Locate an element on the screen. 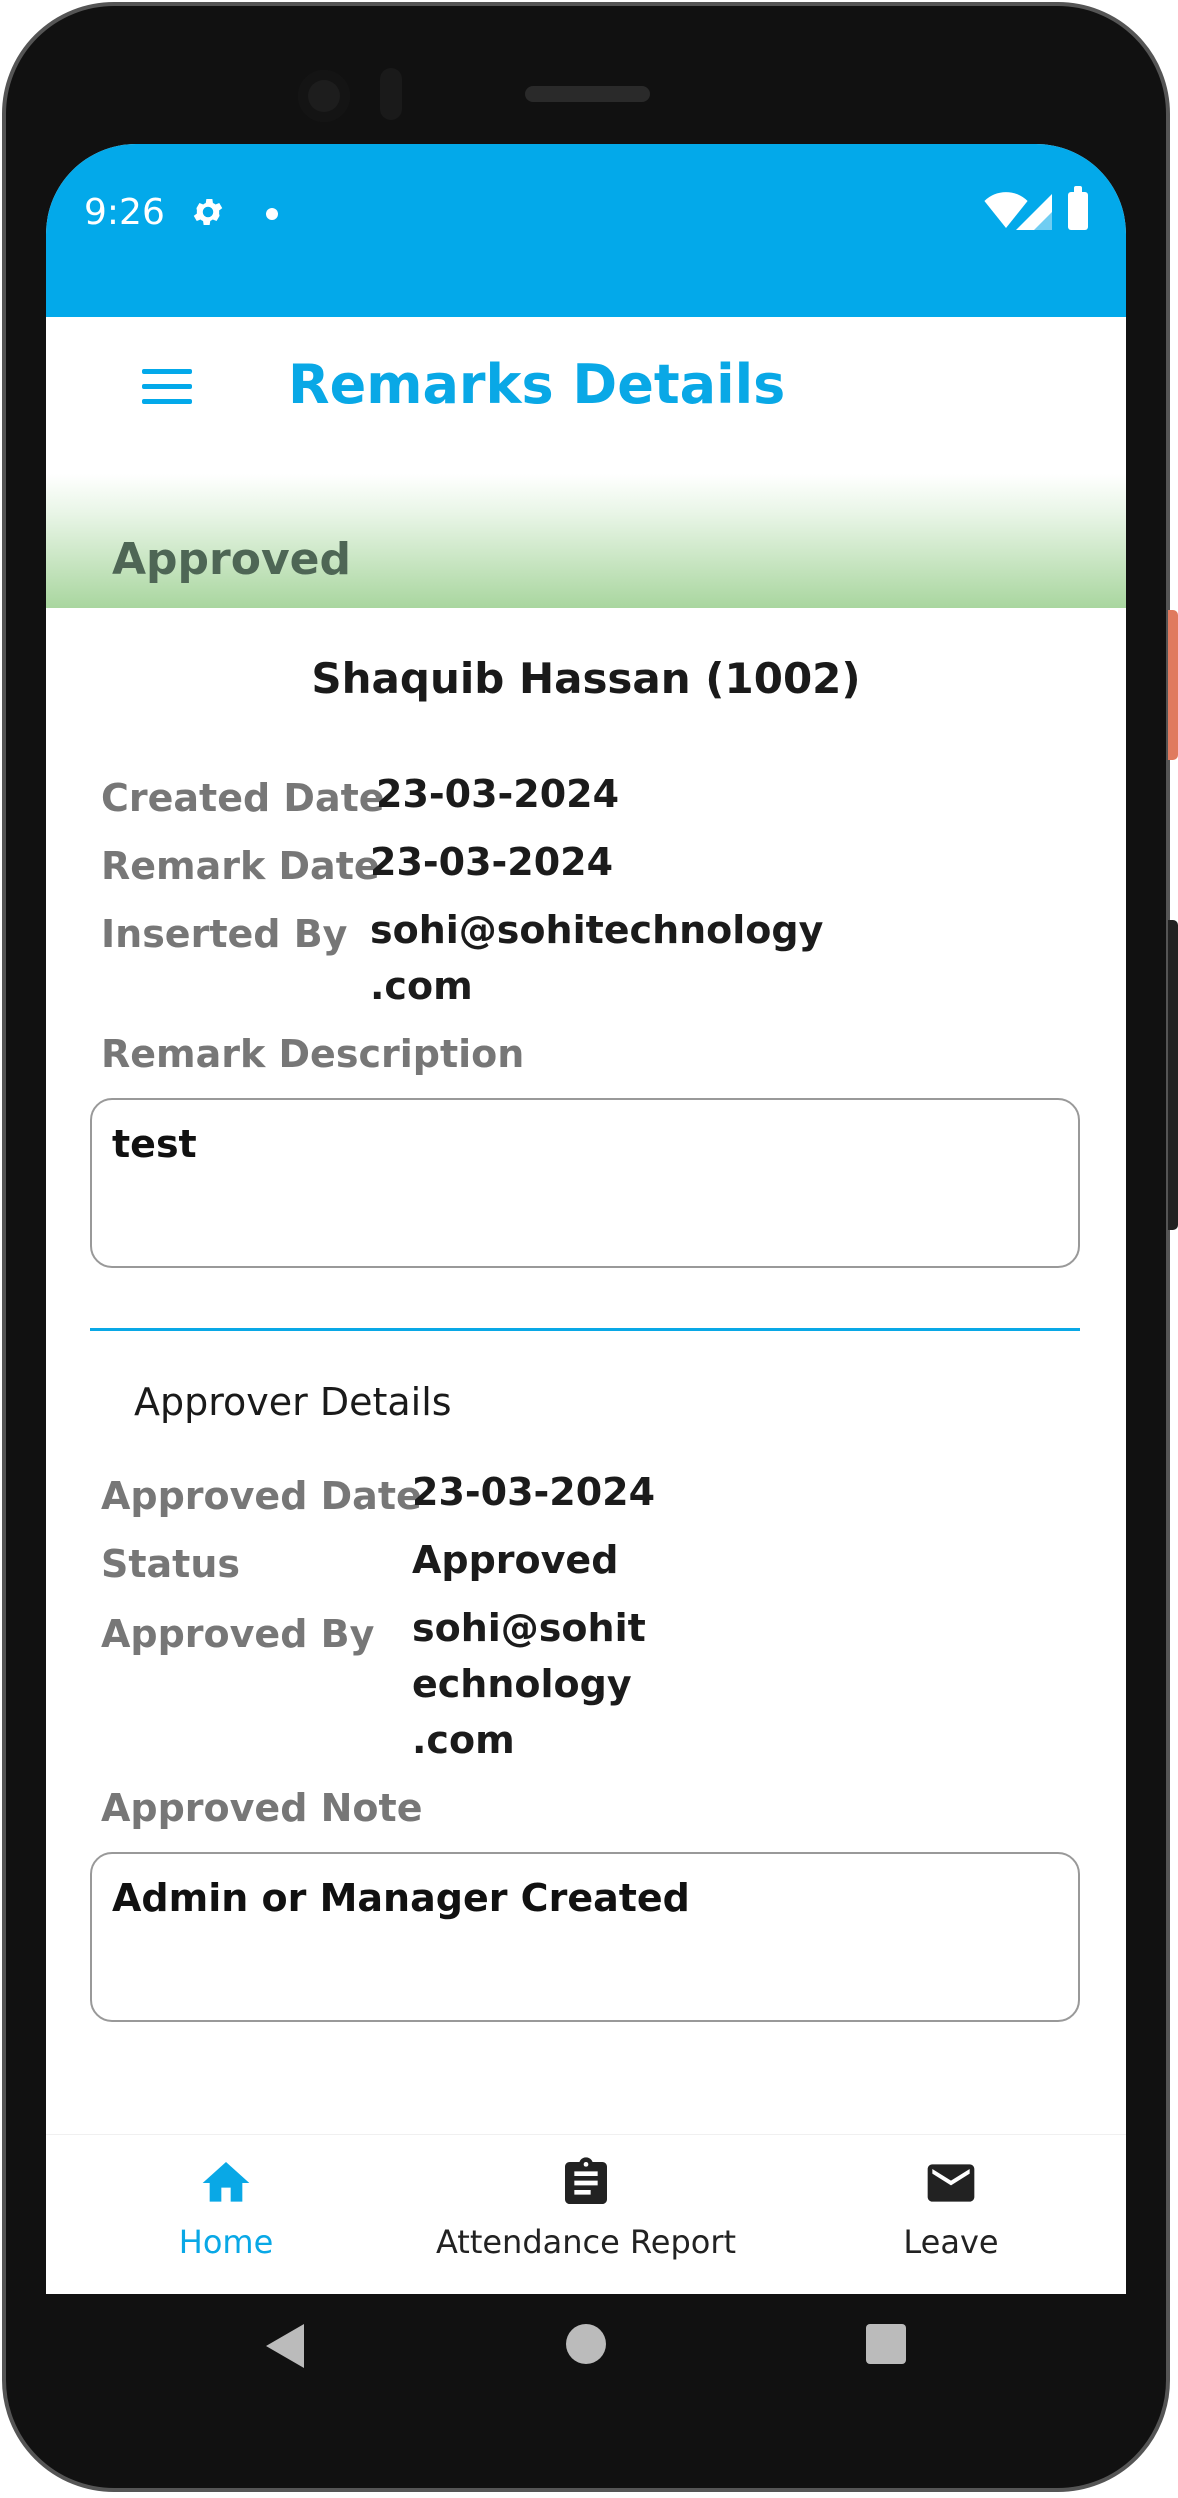 The height and width of the screenshot is (2498, 1178). home-circle-icon is located at coordinates (586, 2344).